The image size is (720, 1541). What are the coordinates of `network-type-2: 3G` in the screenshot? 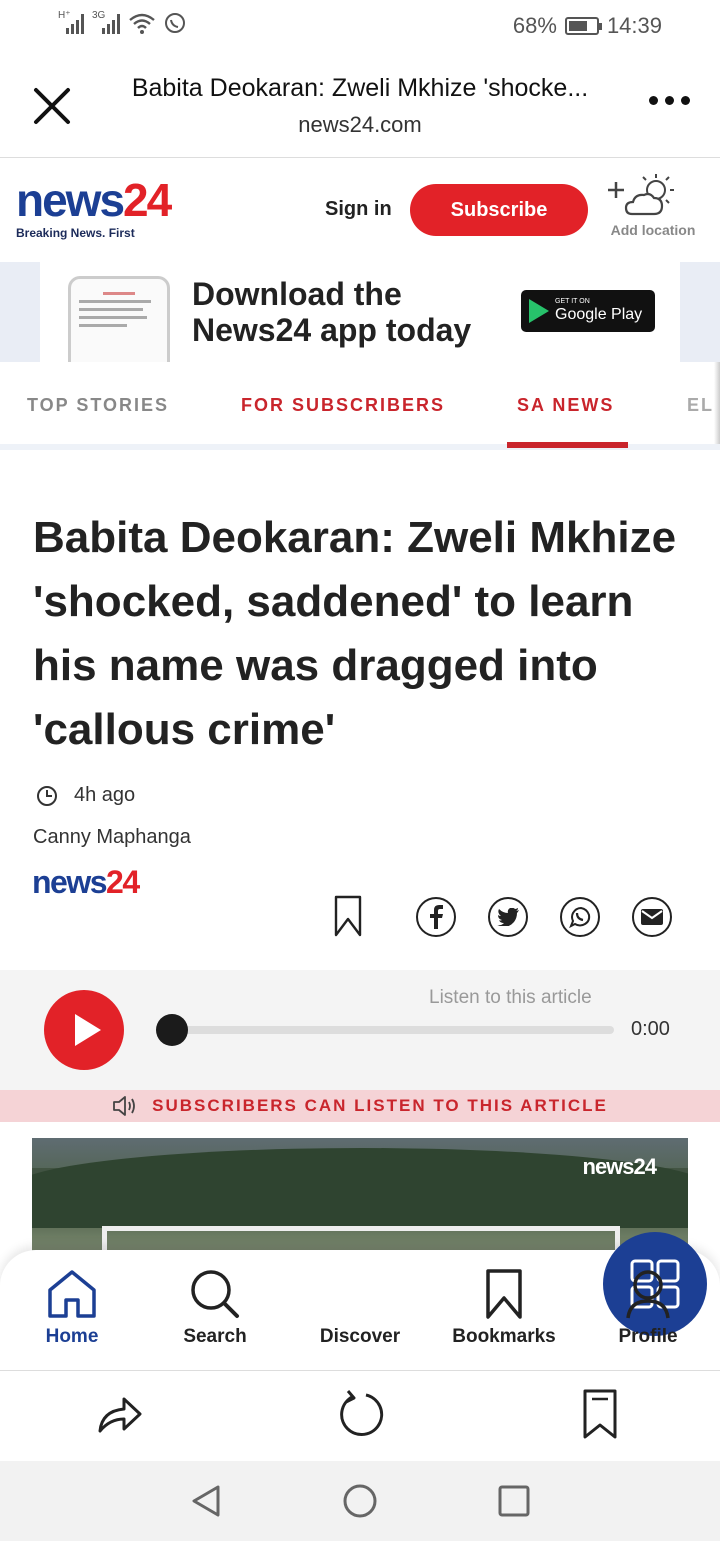 It's located at (99, 15).